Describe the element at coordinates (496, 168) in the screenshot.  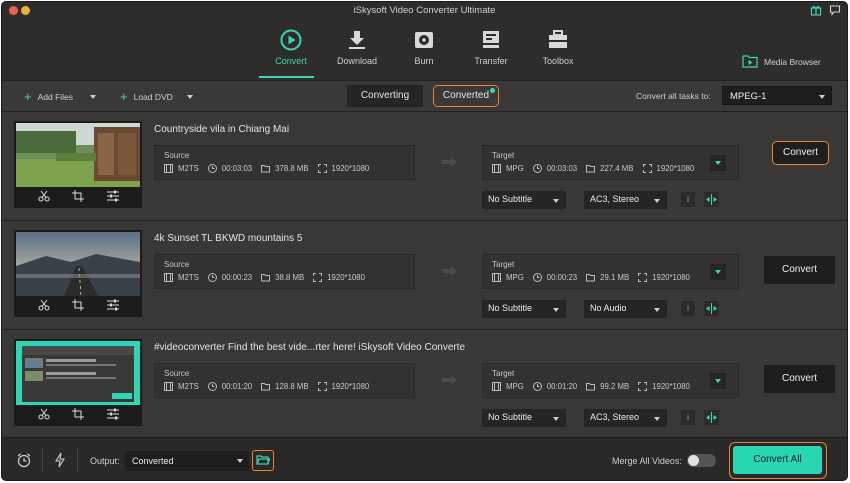
I see `film-icon` at that location.